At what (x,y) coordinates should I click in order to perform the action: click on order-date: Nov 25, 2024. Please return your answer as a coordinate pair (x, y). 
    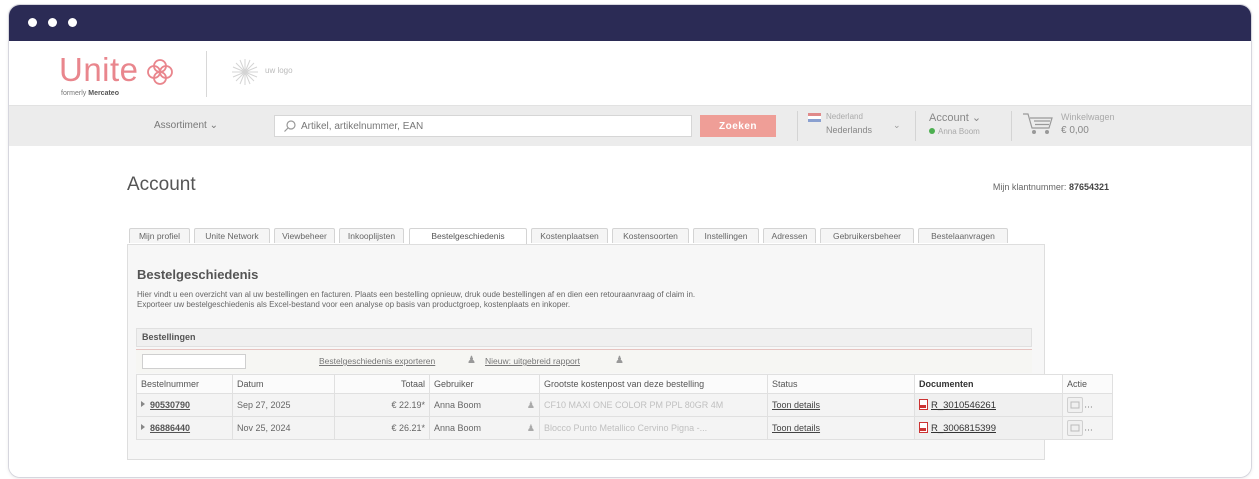
    Looking at the image, I should click on (283, 428).